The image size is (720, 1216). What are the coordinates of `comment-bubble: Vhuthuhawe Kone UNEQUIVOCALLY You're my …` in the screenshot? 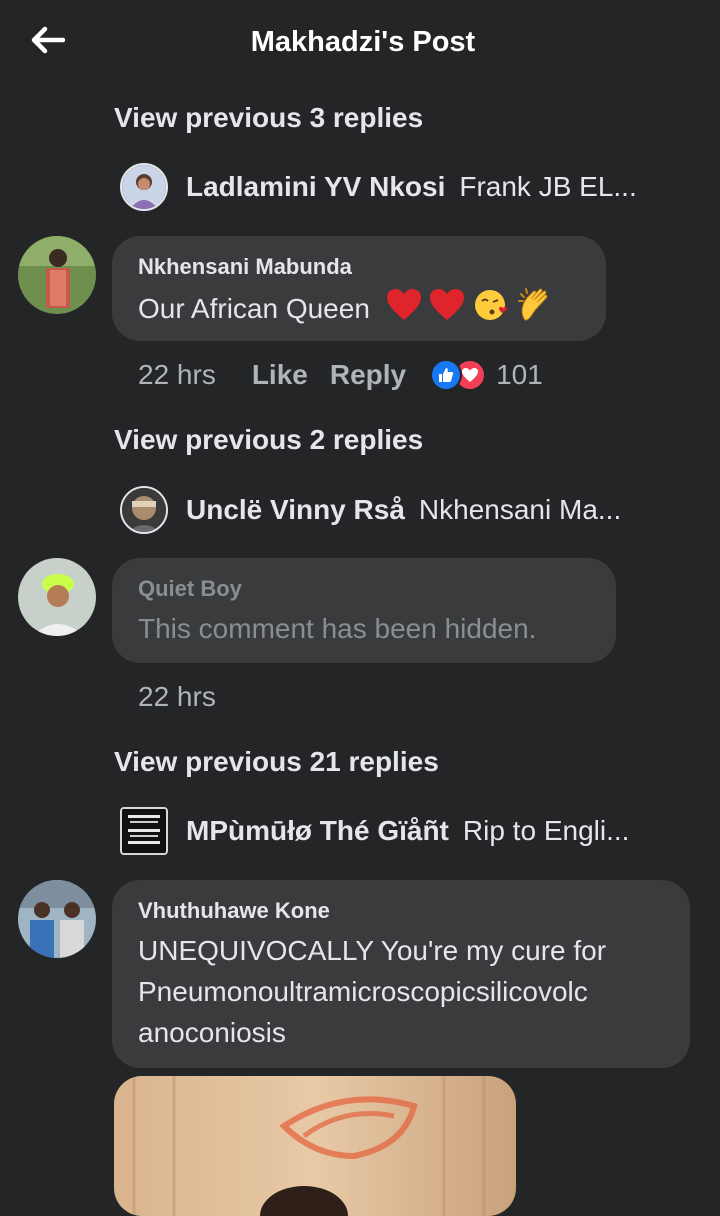 It's located at (401, 974).